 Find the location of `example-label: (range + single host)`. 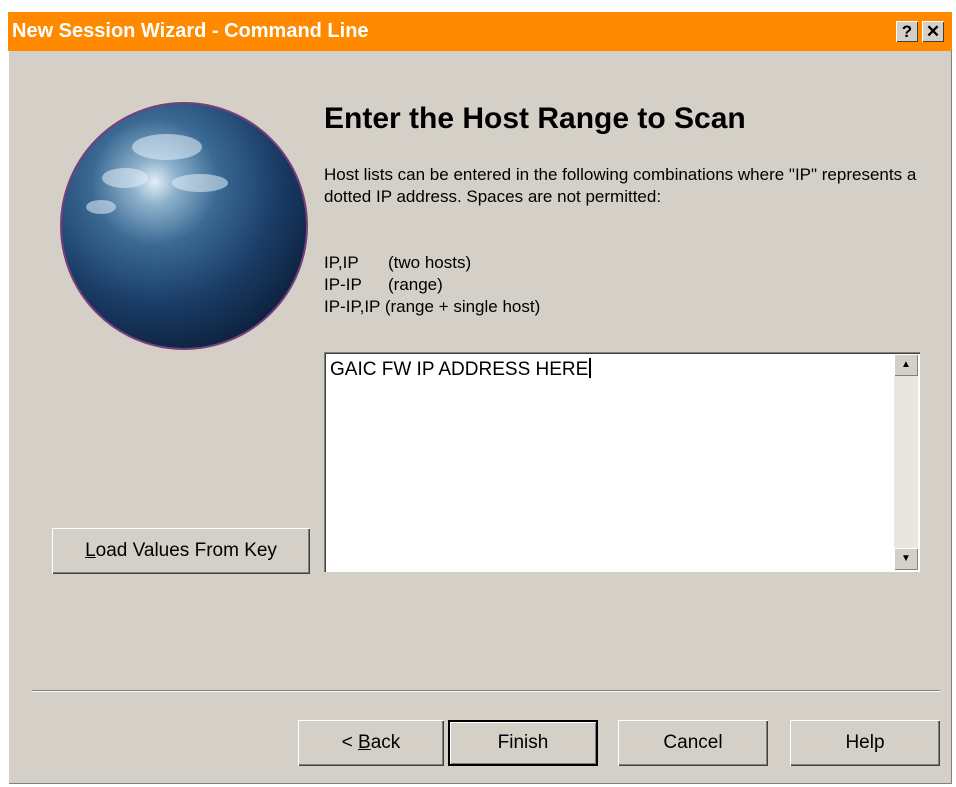

example-label: (range + single host) is located at coordinates (462, 306).